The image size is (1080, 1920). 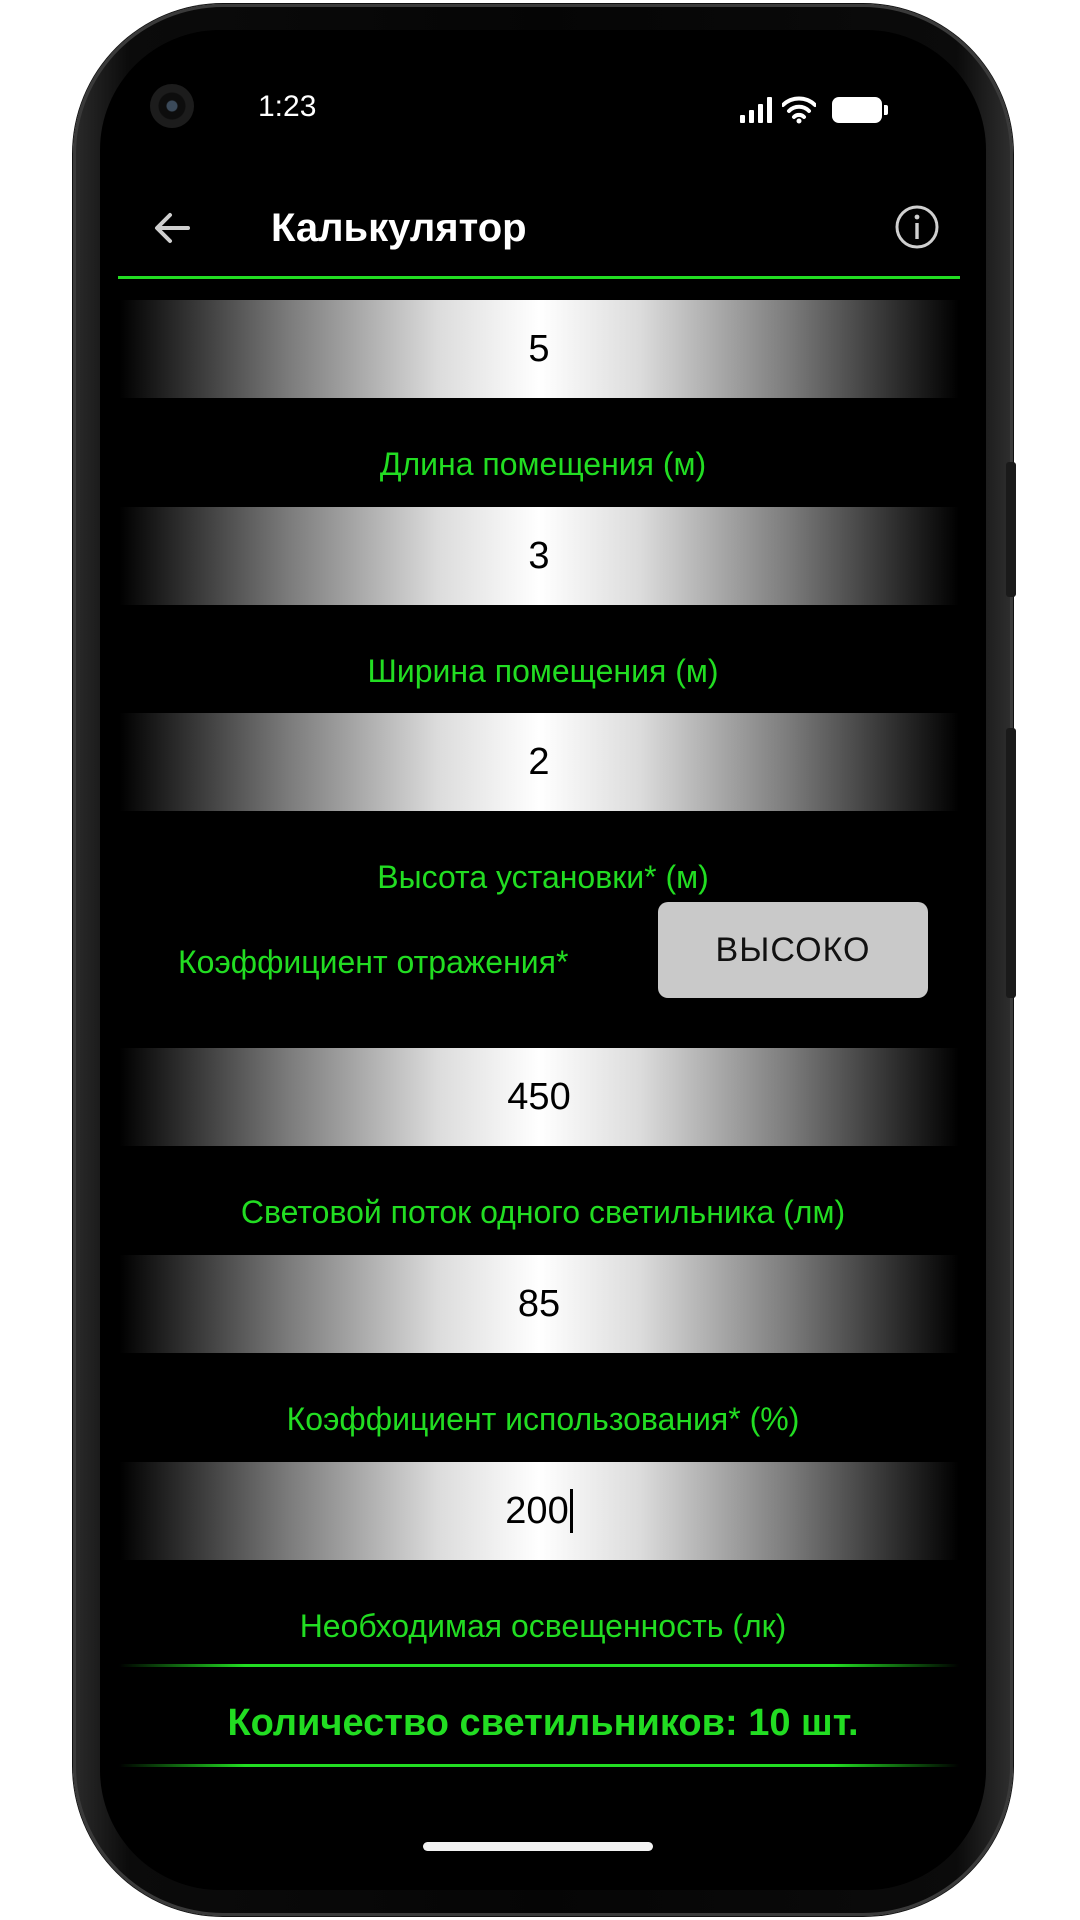 I want to click on arrow-left-icon, so click(x=172, y=228).